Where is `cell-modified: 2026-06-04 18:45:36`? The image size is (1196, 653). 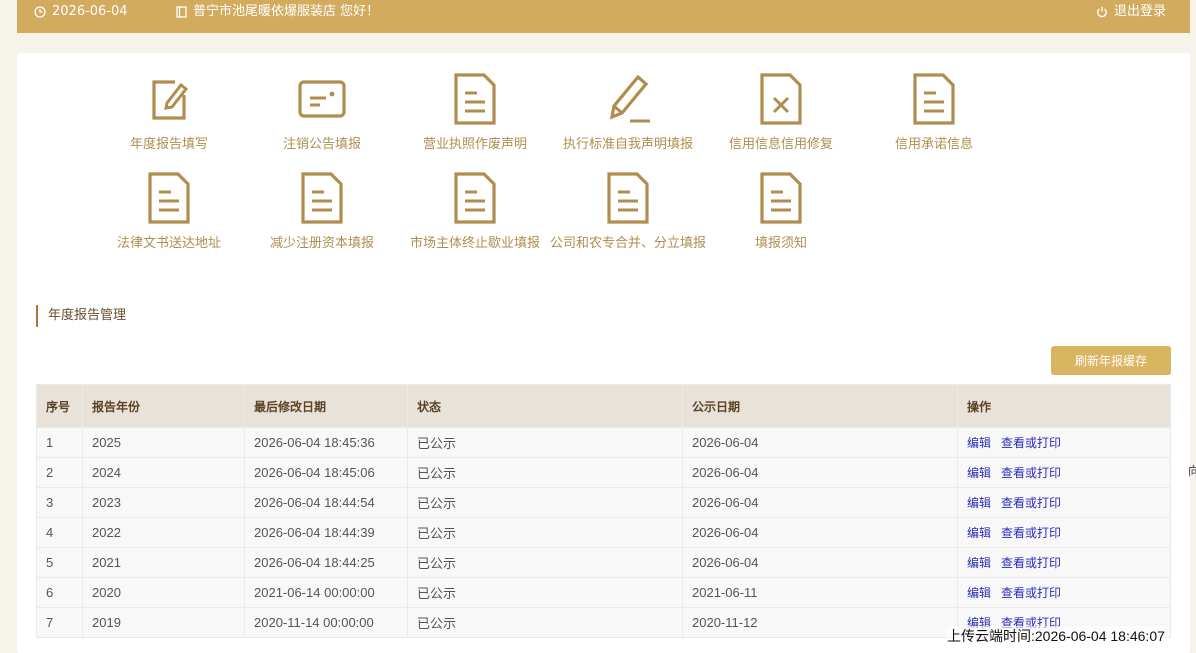
cell-modified: 2026-06-04 18:45:36 is located at coordinates (326, 442).